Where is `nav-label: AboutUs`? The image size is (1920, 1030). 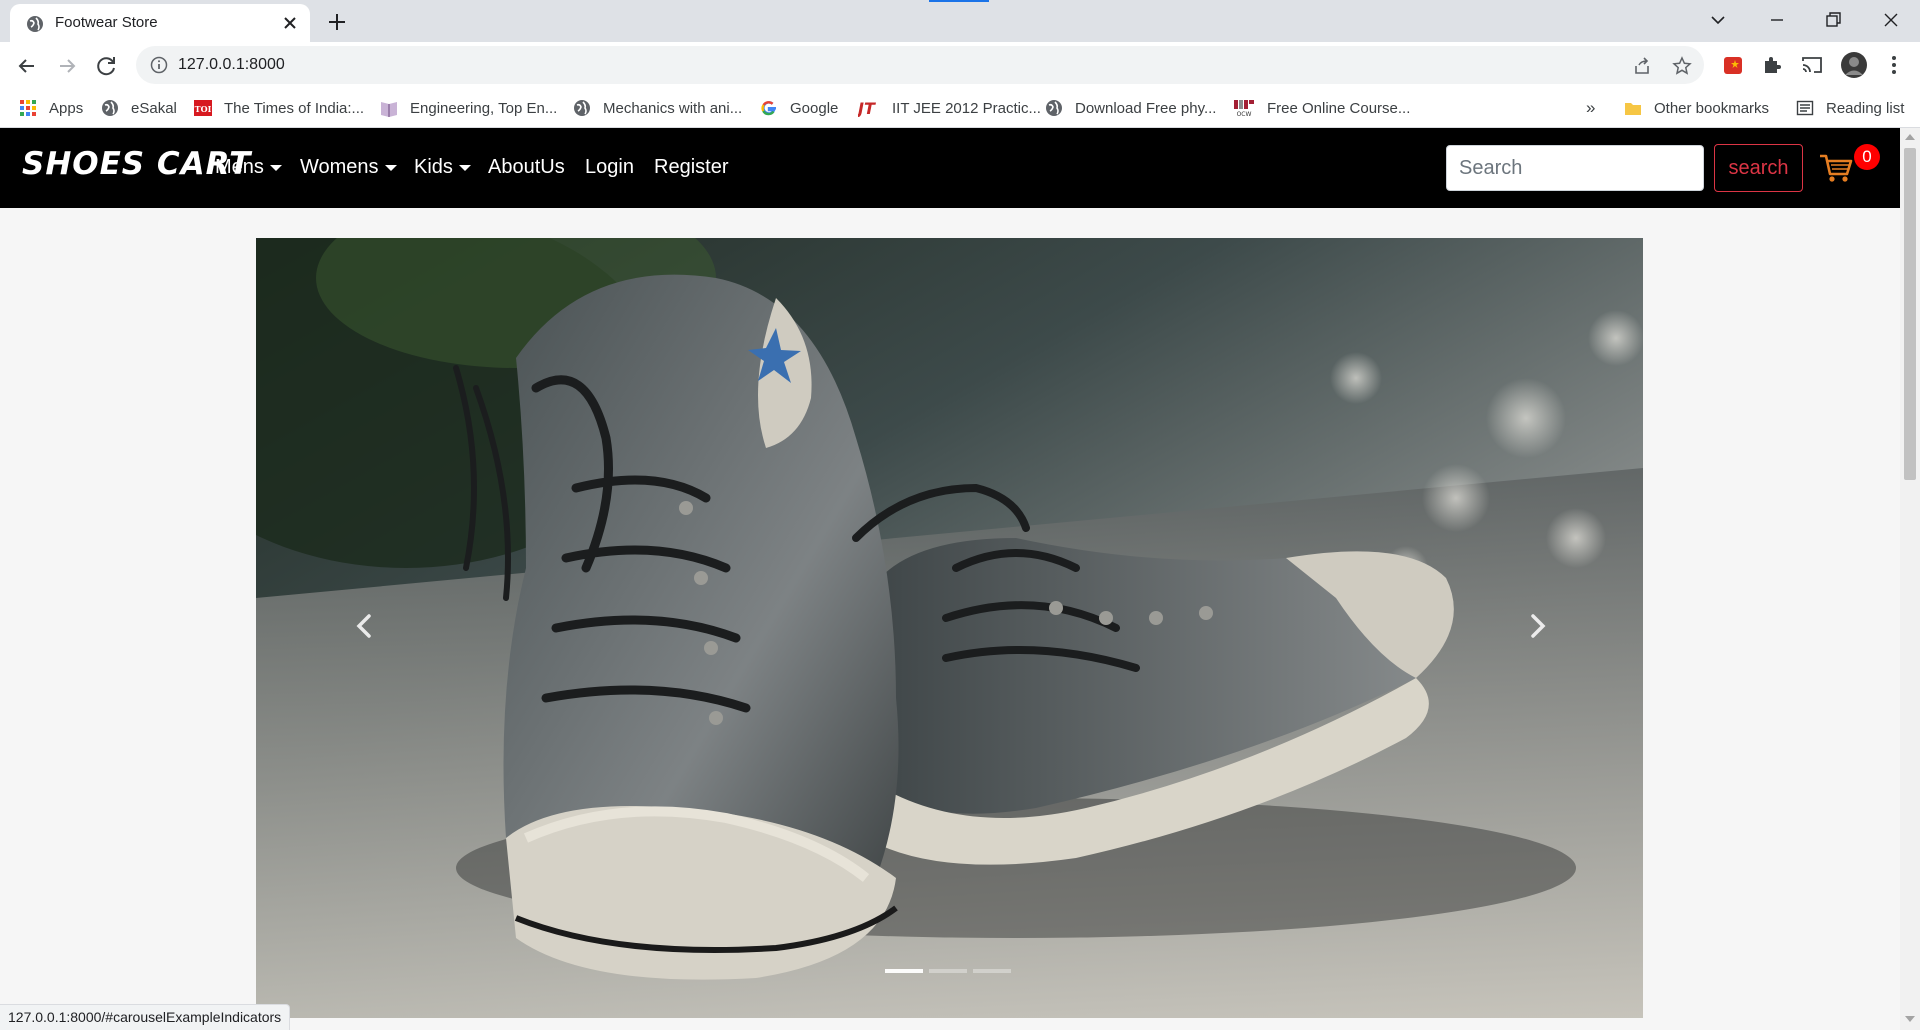 nav-label: AboutUs is located at coordinates (526, 167).